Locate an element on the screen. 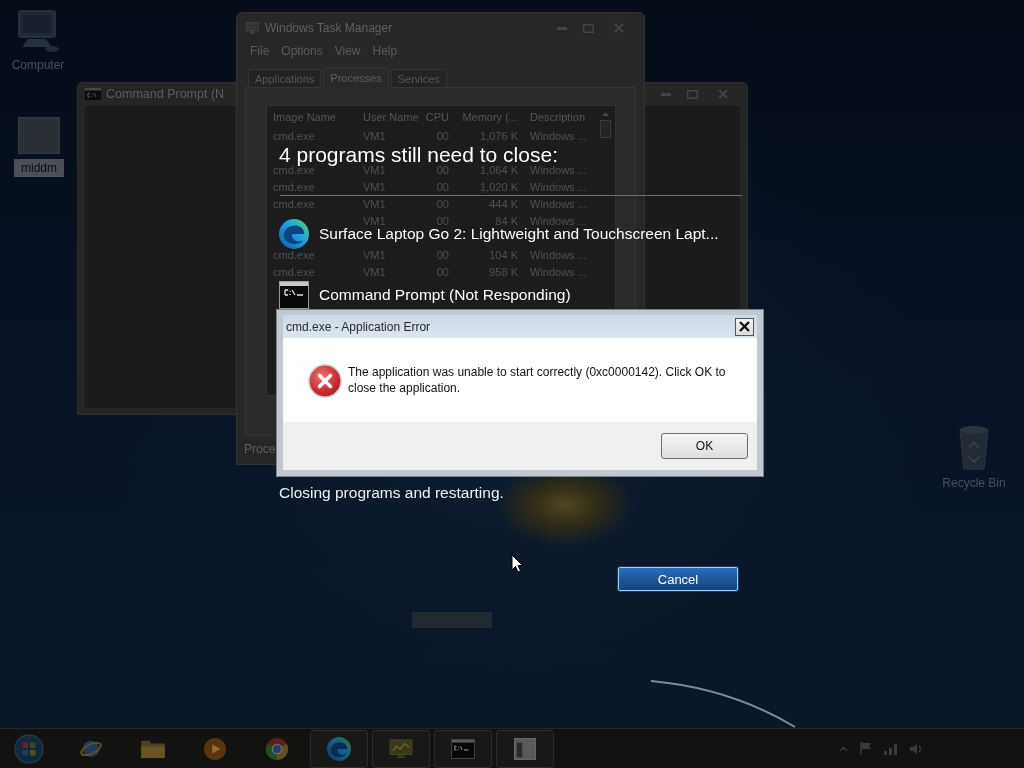 Image resolution: width=1024 pixels, height=768 pixels. pointer-icon is located at coordinates (517, 563).